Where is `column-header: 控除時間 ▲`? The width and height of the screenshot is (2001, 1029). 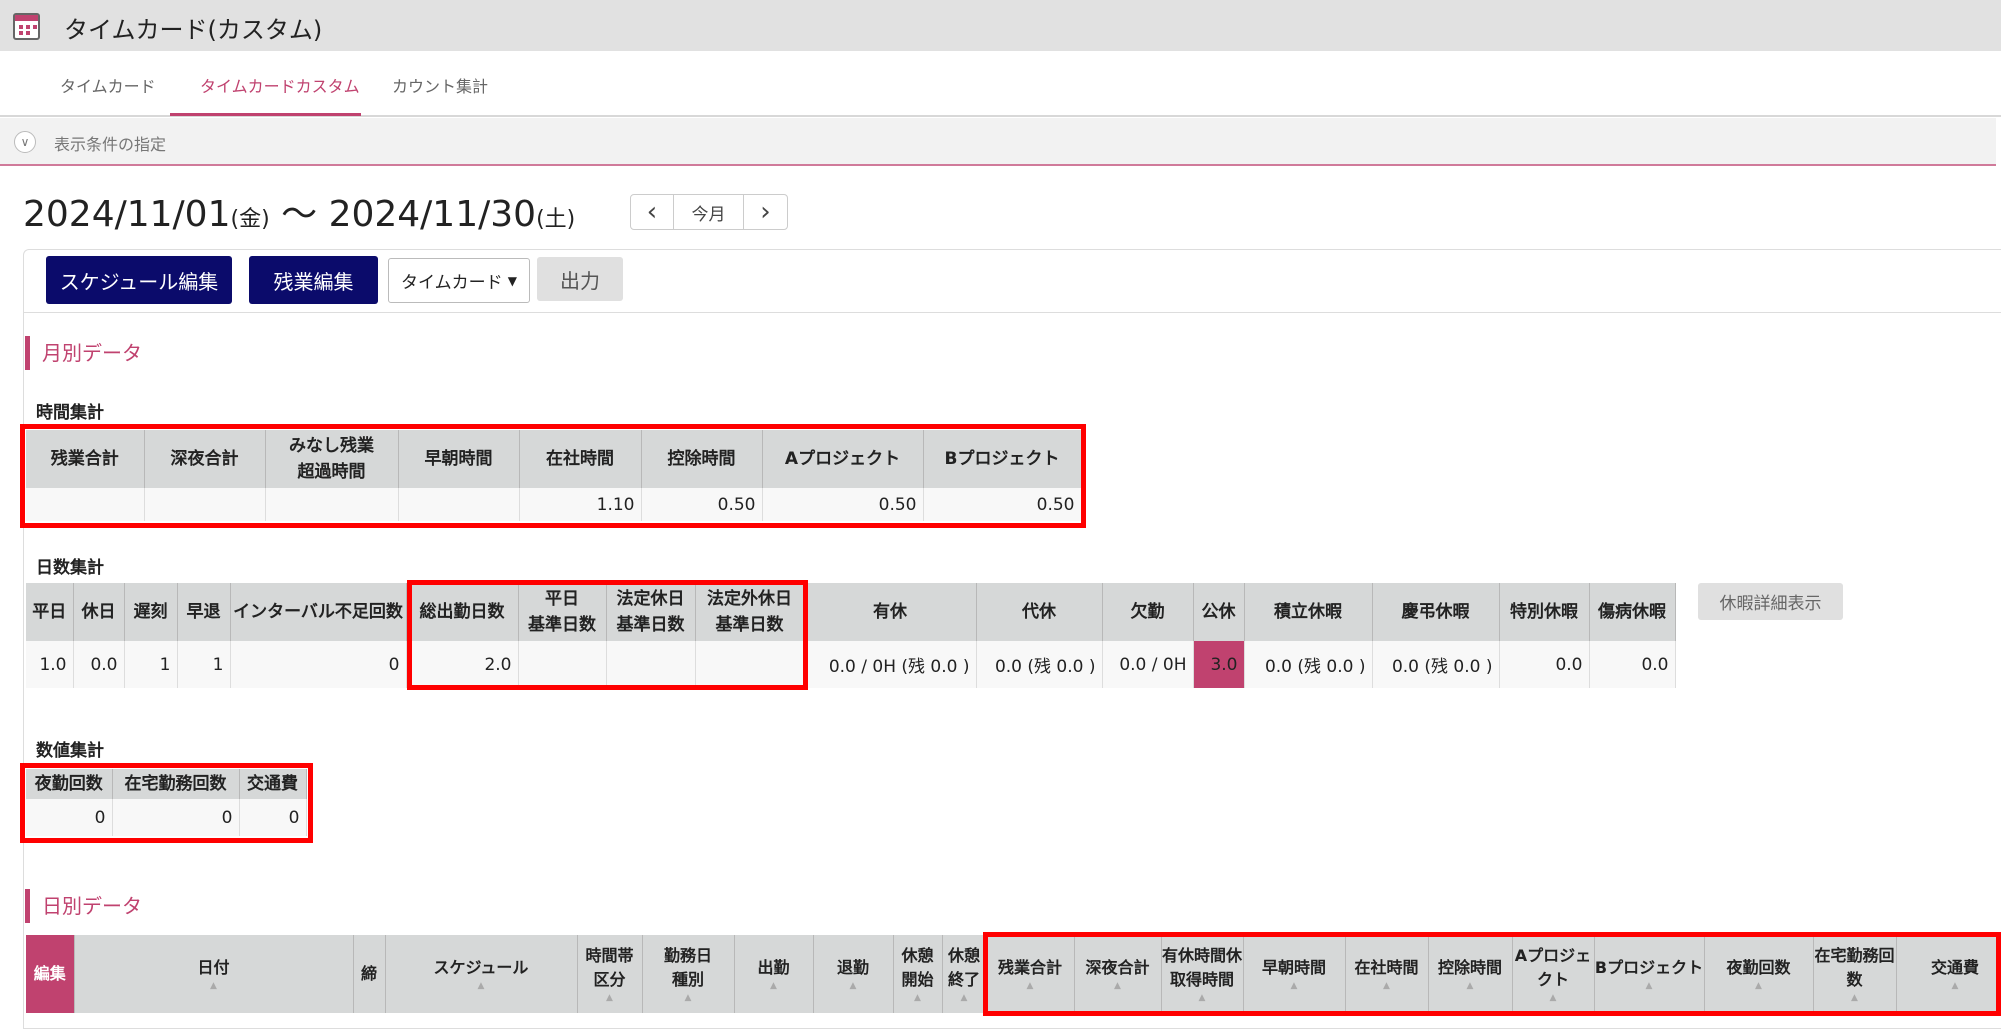 column-header: 控除時間 ▲ is located at coordinates (1470, 974).